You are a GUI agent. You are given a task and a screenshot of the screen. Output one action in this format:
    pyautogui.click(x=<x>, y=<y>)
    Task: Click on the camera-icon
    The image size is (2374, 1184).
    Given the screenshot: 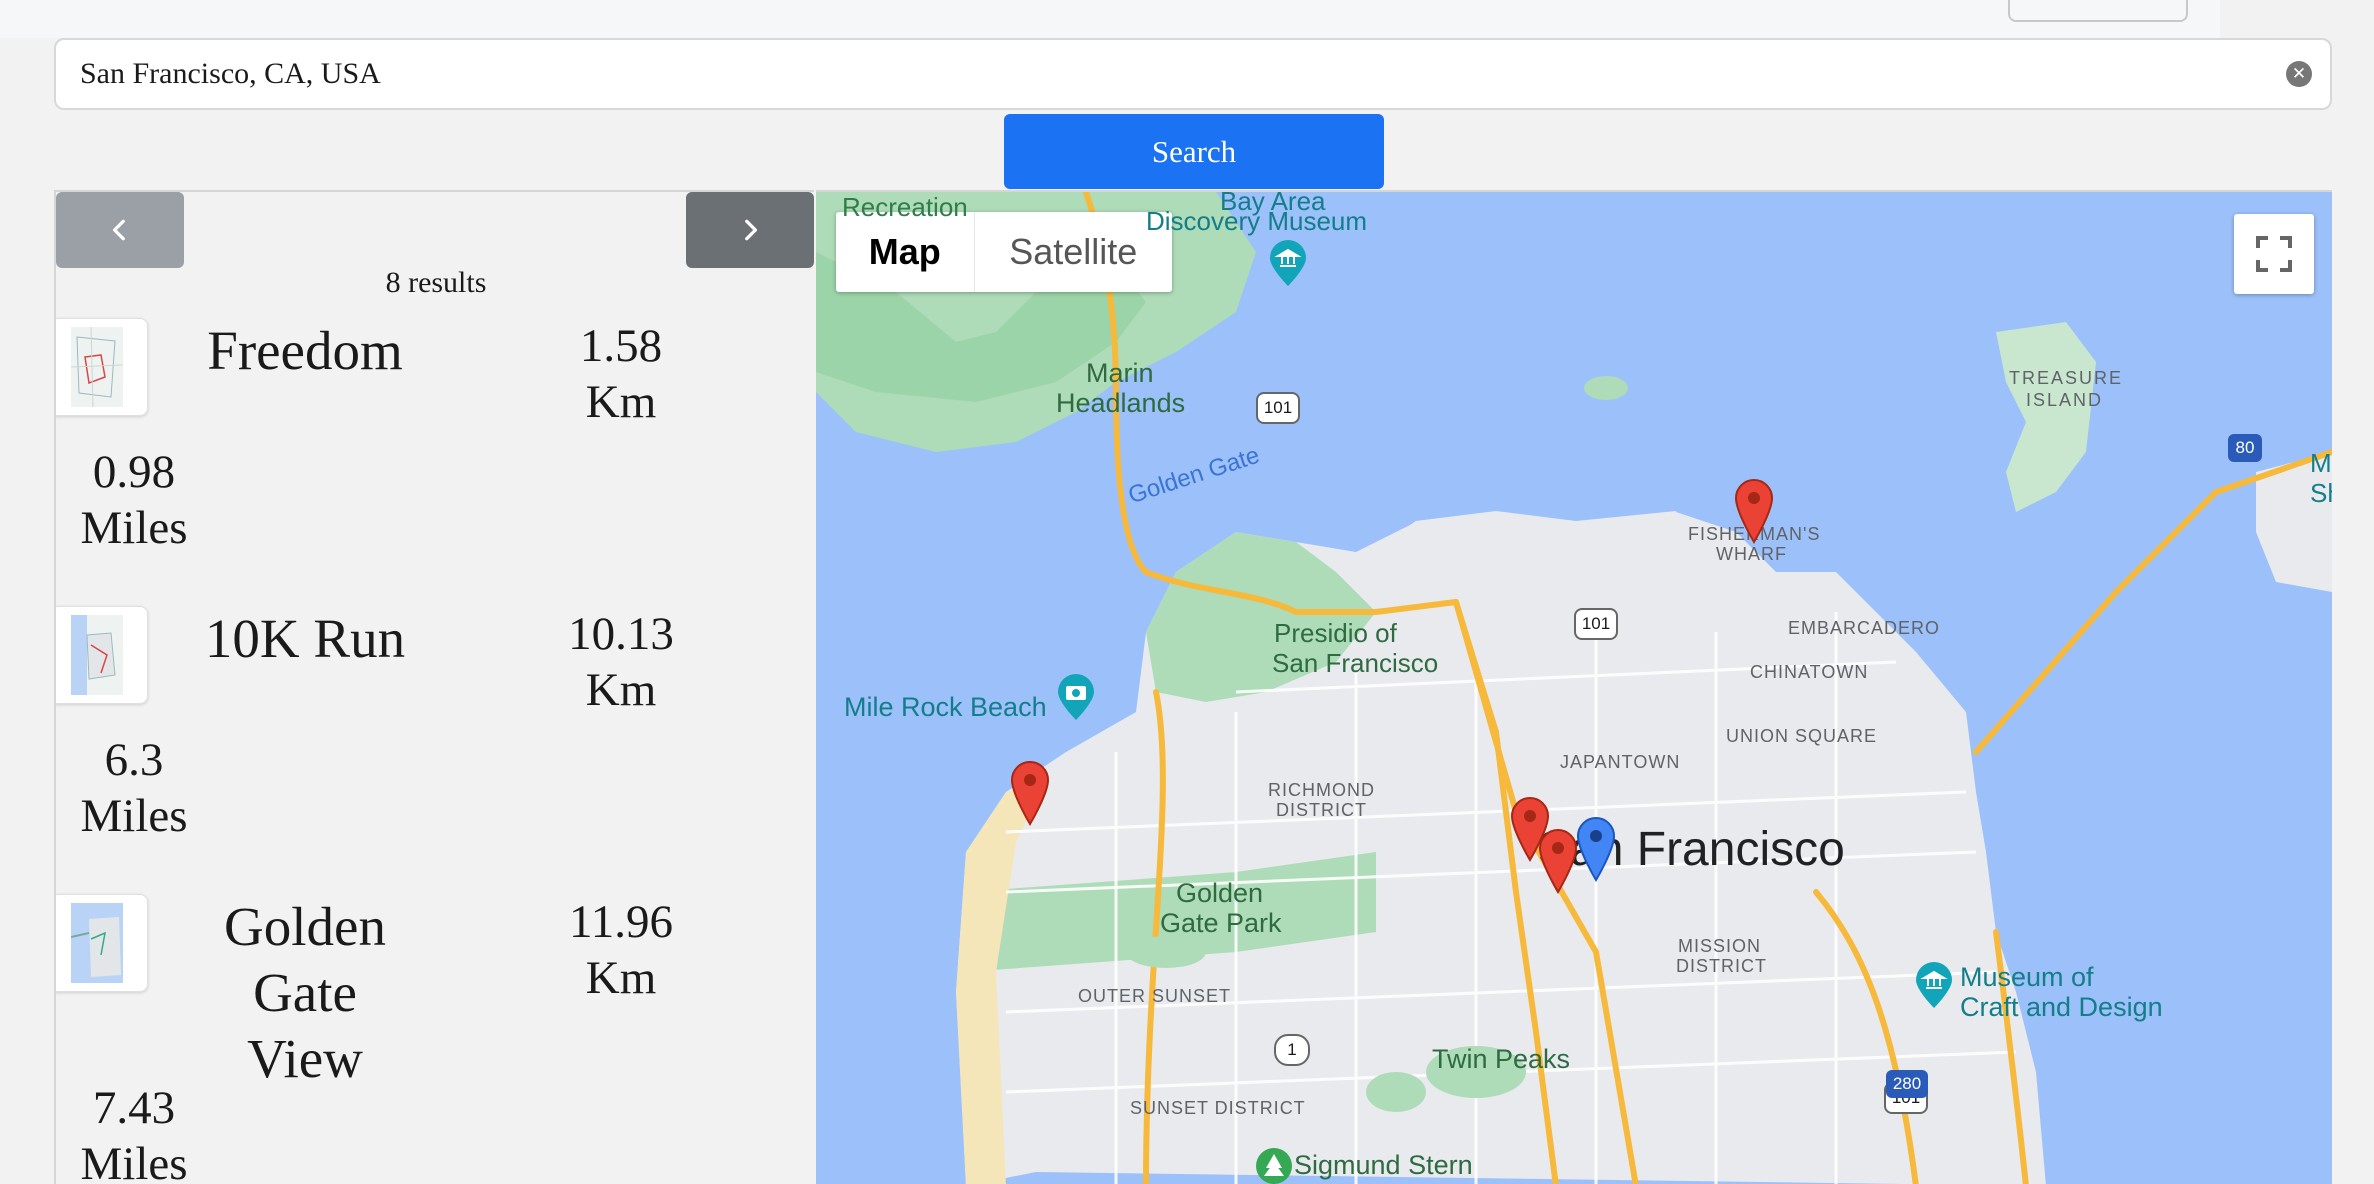 What is the action you would take?
    pyautogui.click(x=1076, y=698)
    